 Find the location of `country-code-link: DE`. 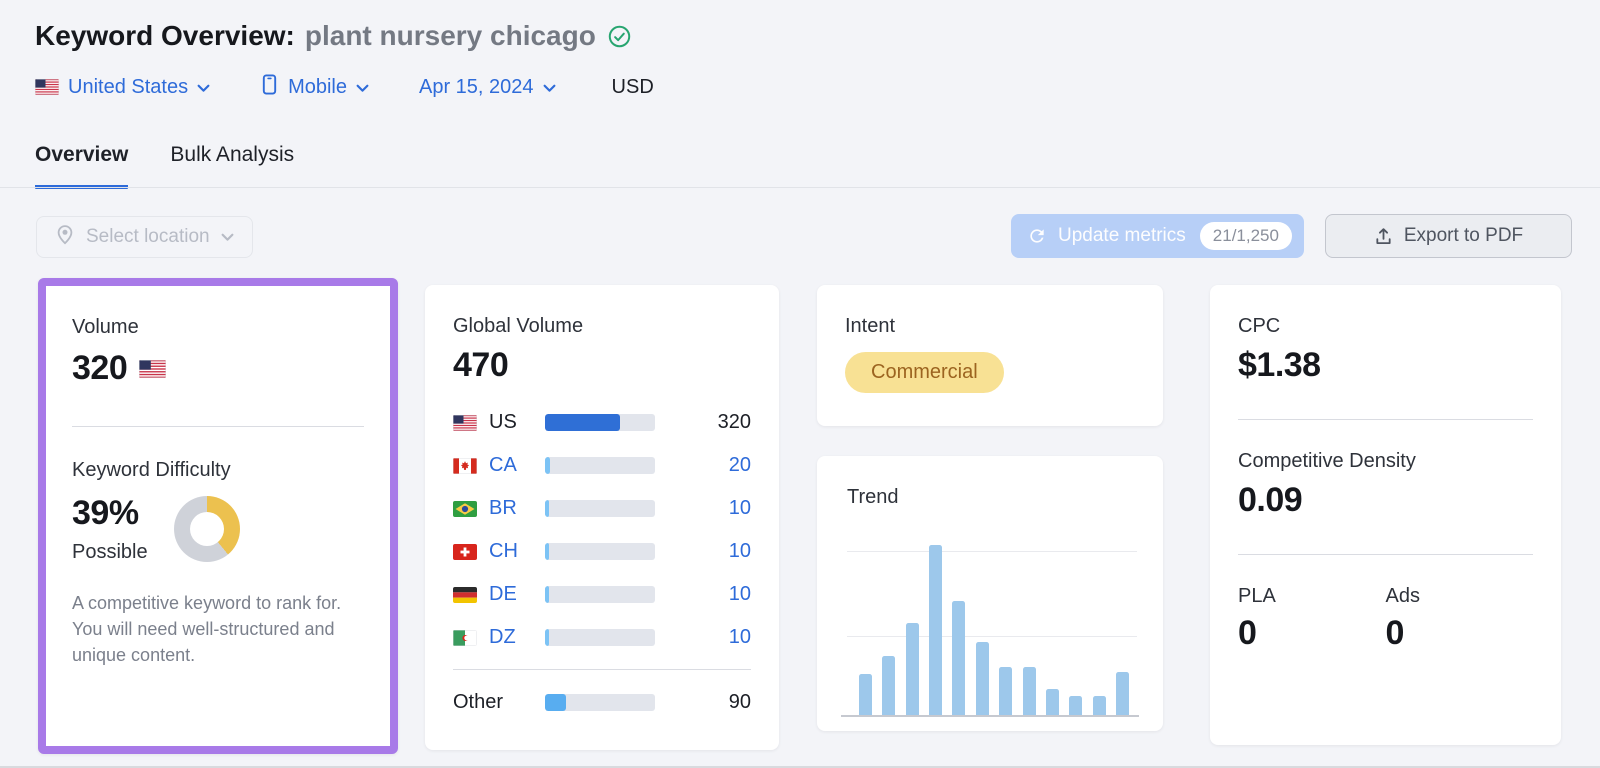

country-code-link: DE is located at coordinates (511, 594).